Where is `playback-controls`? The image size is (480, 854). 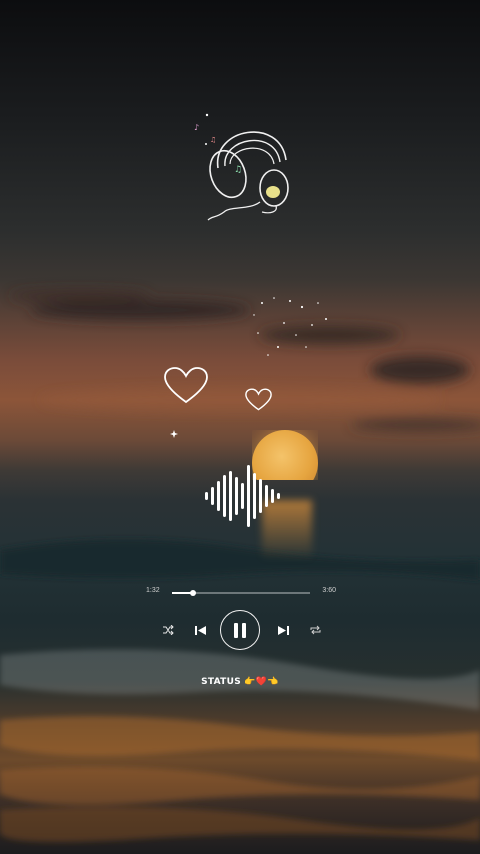
playback-controls is located at coordinates (243, 631).